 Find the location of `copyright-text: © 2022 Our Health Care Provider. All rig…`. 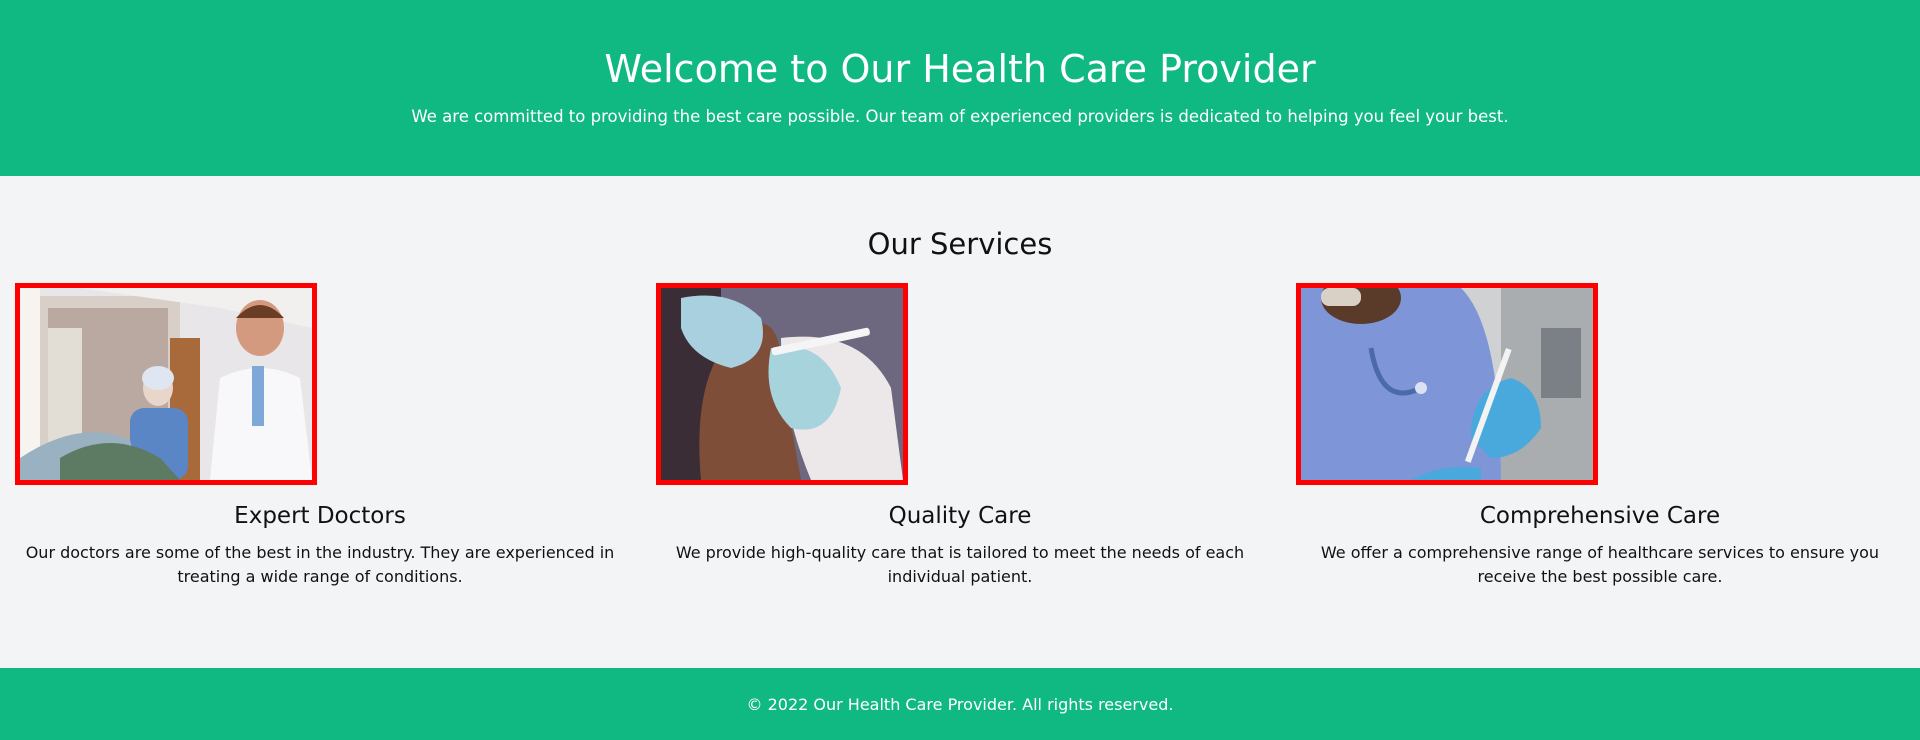

copyright-text: © 2022 Our Health Care Provider. All rig… is located at coordinates (960, 704).